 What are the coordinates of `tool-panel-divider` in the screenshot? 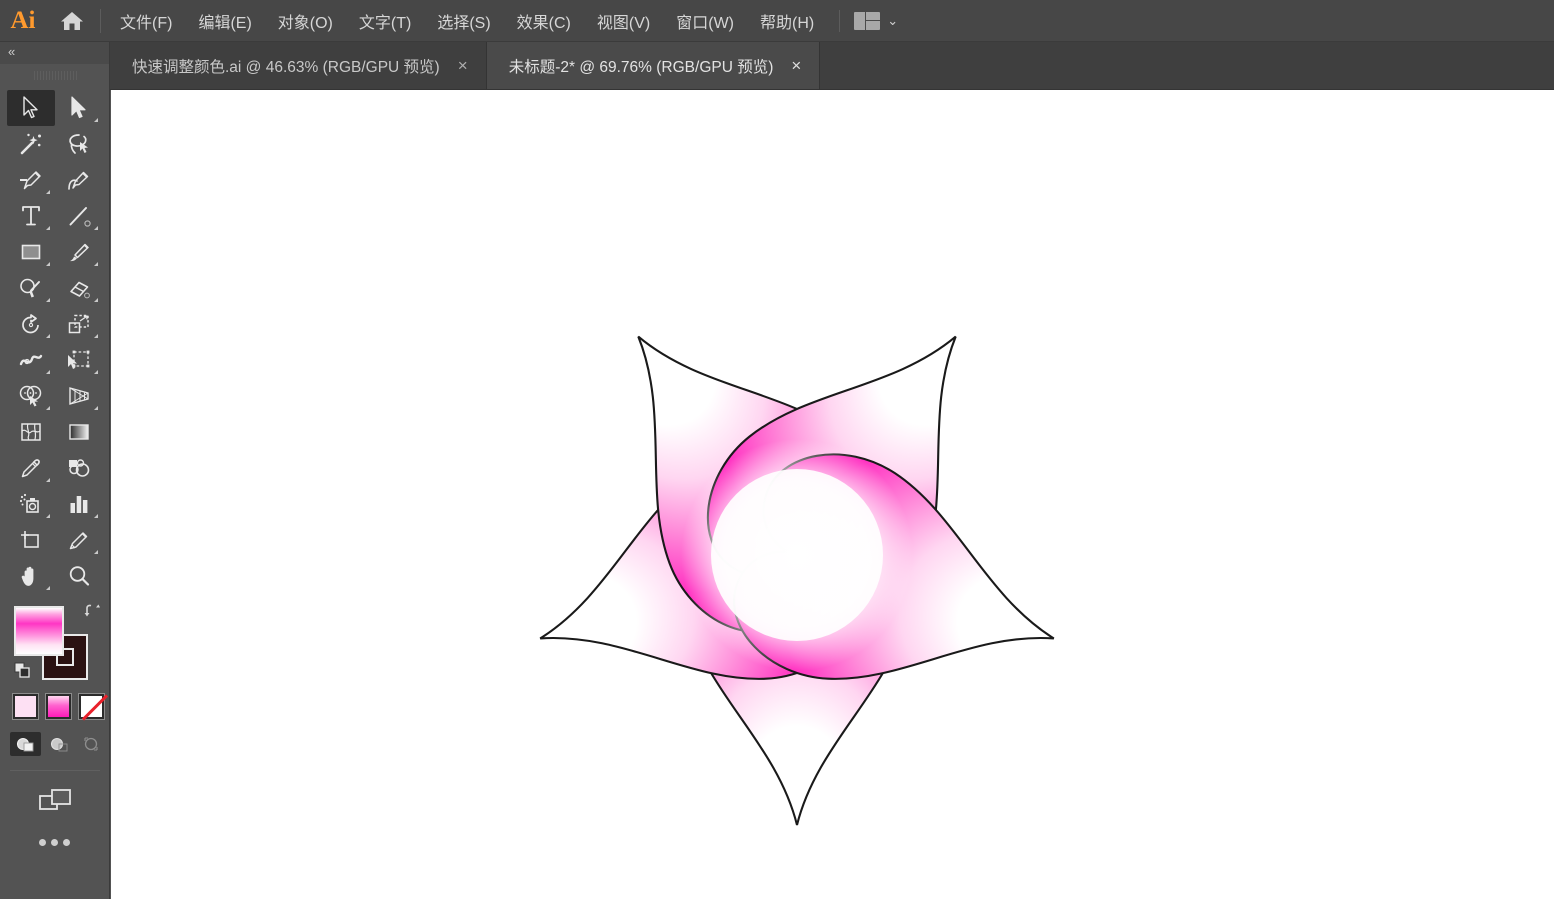 It's located at (55, 770).